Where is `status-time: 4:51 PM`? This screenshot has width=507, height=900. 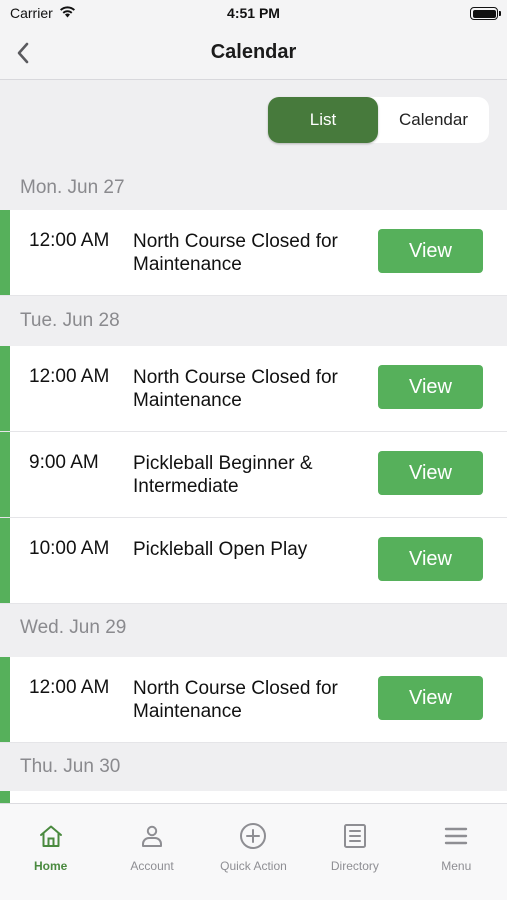 status-time: 4:51 PM is located at coordinates (253, 13).